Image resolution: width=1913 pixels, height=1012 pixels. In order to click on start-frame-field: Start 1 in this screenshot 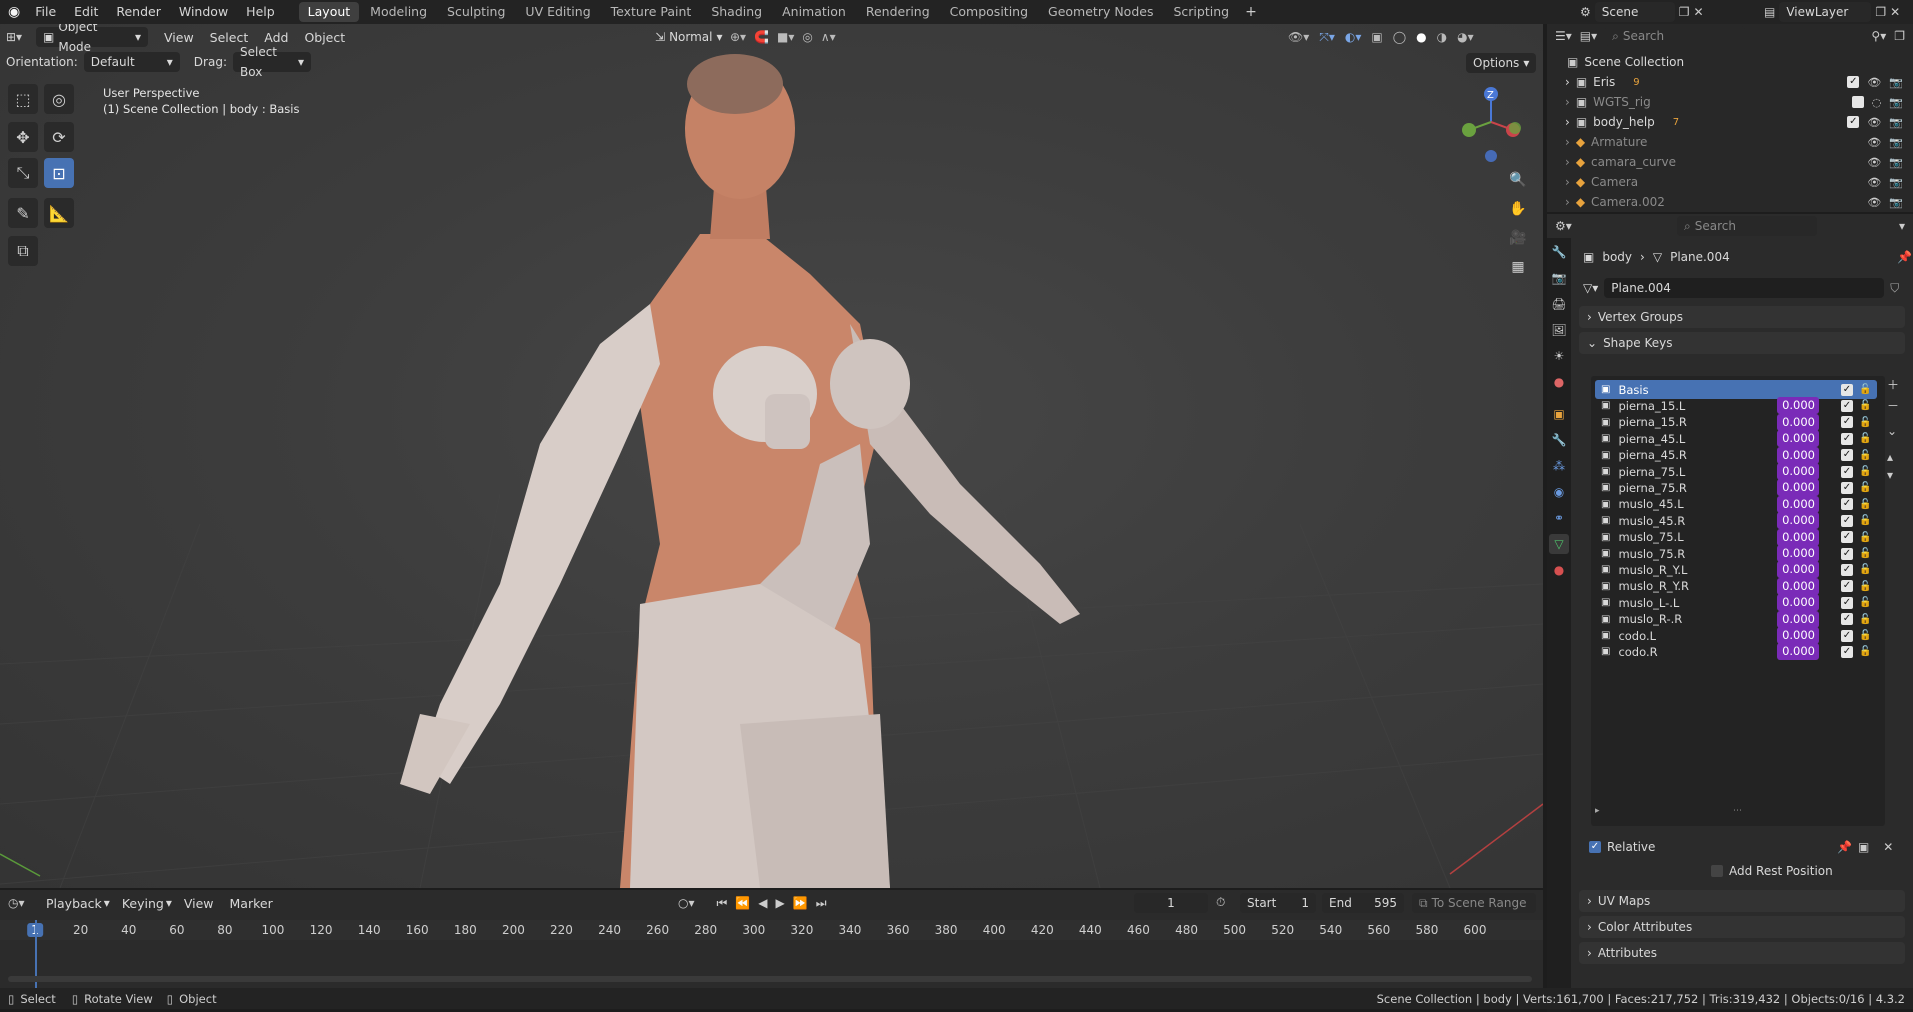, I will do `click(1278, 903)`.